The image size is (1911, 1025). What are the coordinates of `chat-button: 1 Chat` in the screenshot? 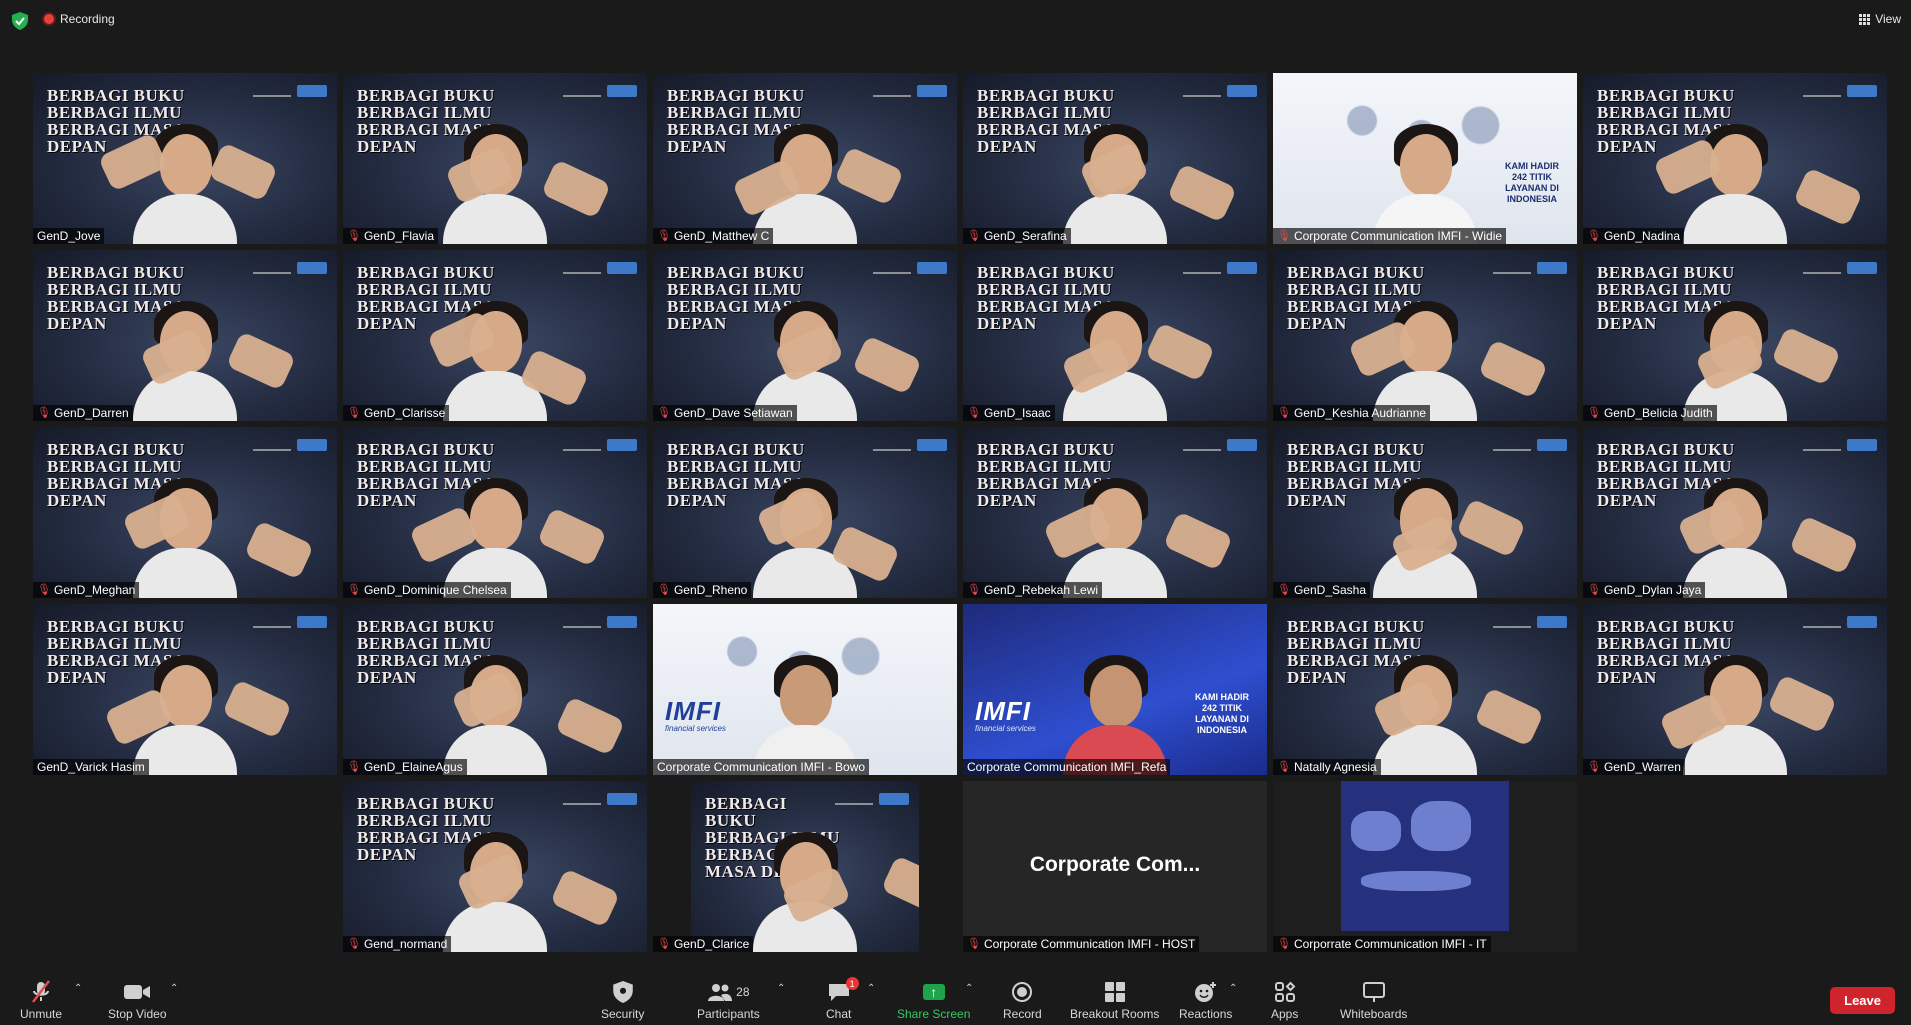 It's located at (842, 999).